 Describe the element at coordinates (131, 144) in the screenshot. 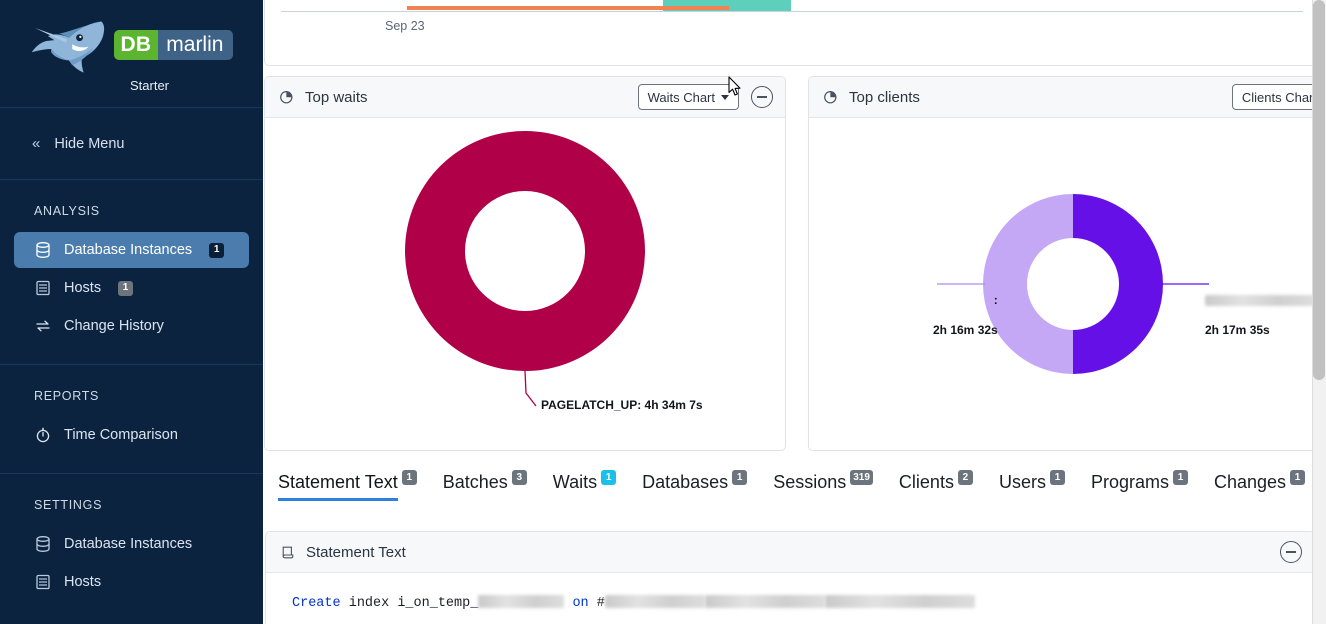

I see `hide-menu-button: « Hide Menu` at that location.